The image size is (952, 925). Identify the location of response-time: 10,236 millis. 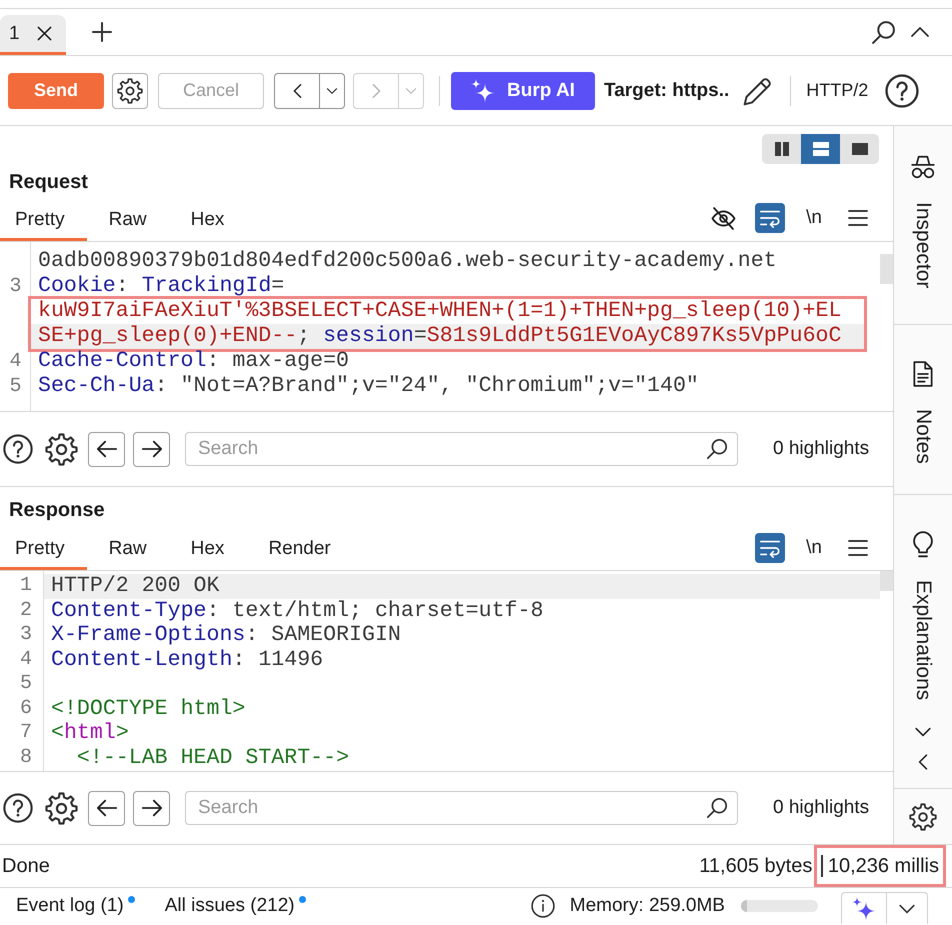
(883, 866).